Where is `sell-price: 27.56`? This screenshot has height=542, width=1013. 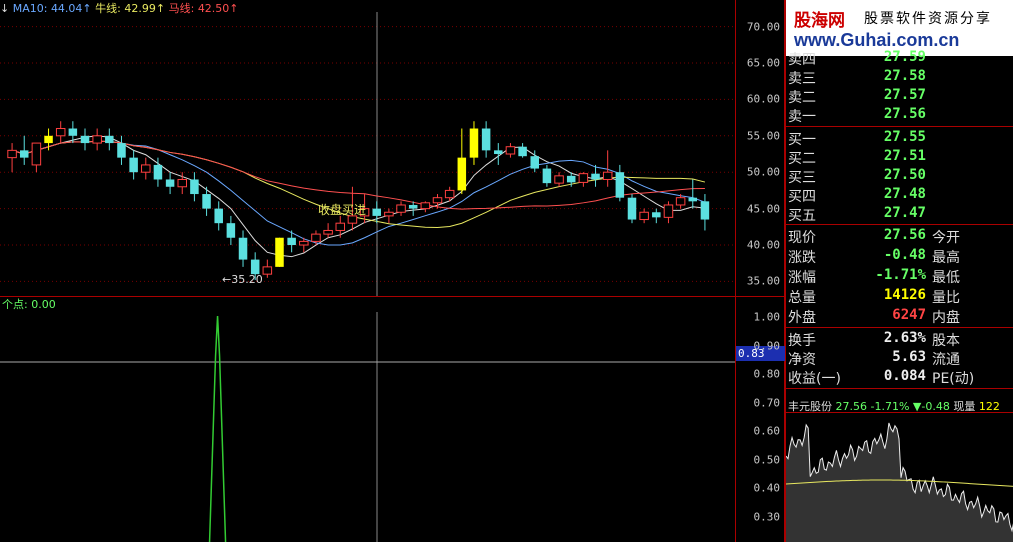
sell-price: 27.56 is located at coordinates (904, 114).